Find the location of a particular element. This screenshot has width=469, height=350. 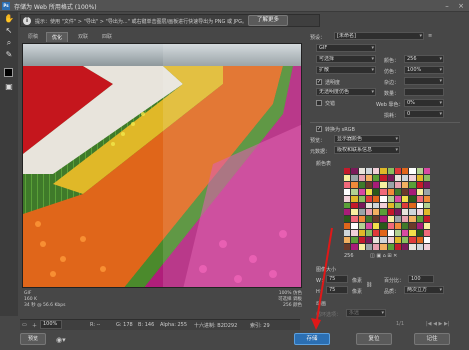

percent-input: 100 is located at coordinates (421, 279).